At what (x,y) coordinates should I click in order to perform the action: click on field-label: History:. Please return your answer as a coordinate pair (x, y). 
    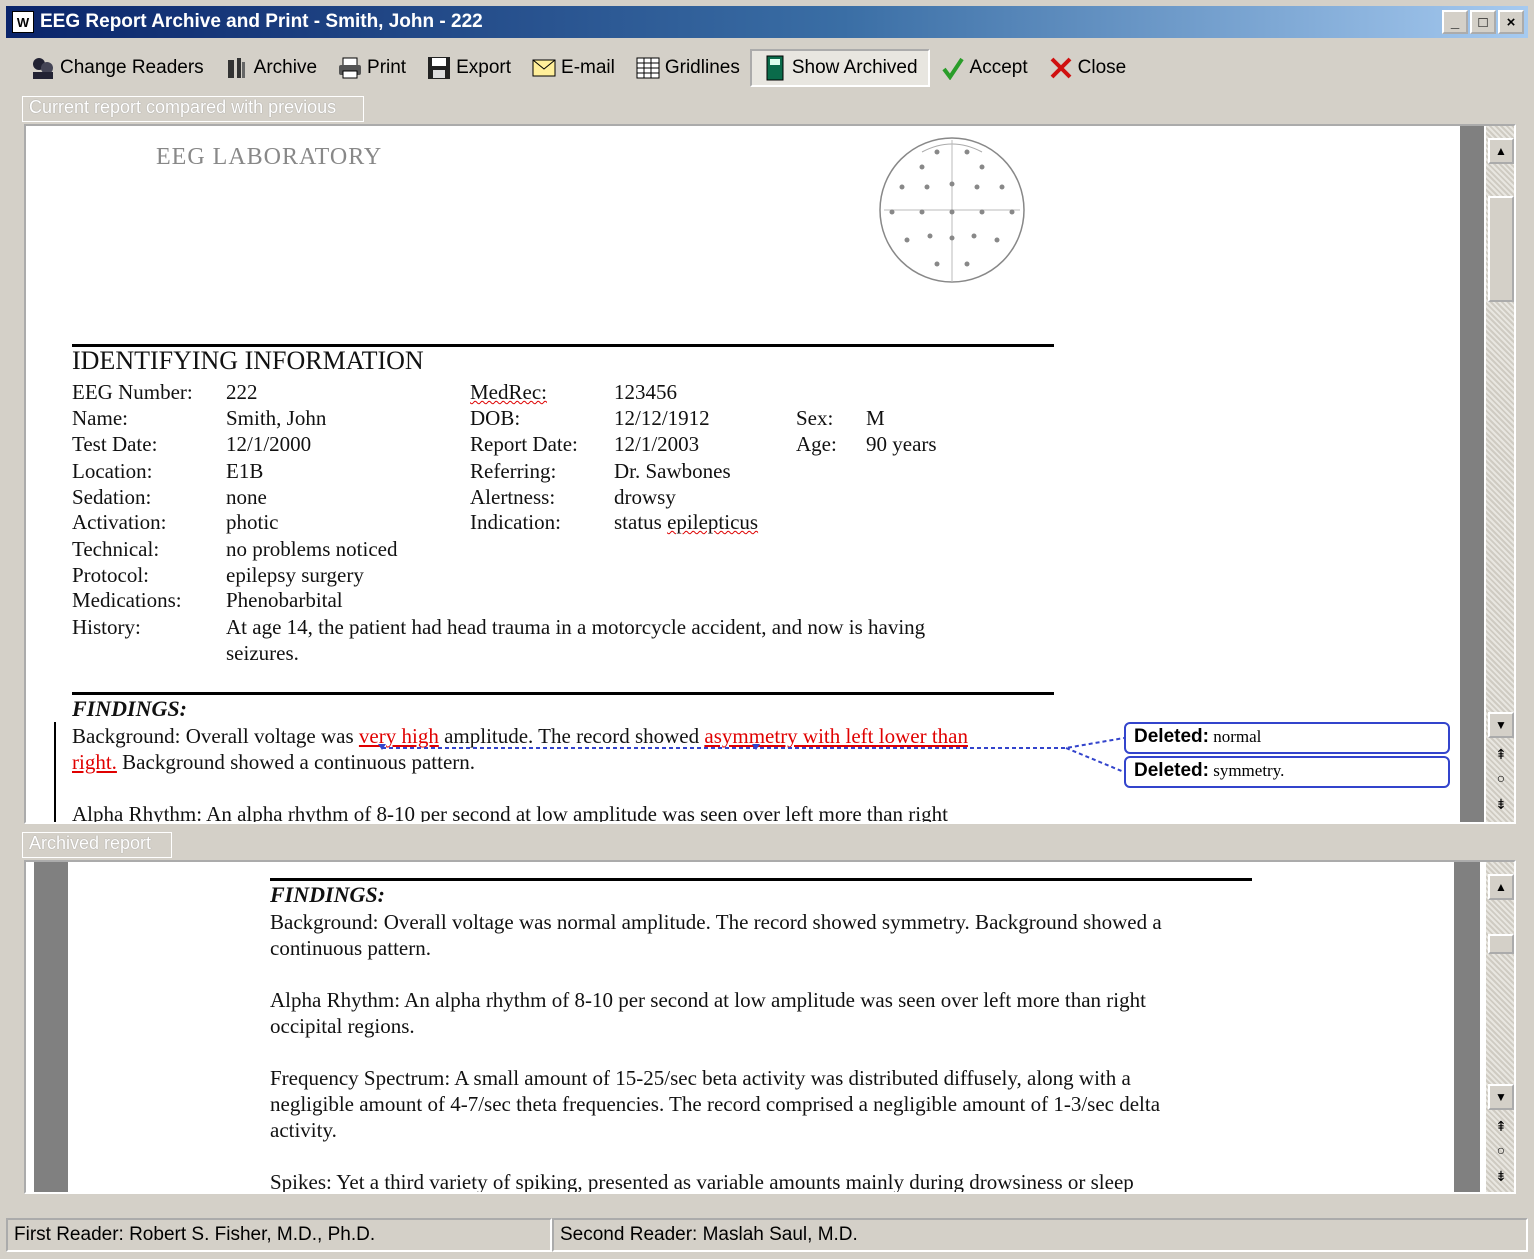
    Looking at the image, I should click on (106, 627).